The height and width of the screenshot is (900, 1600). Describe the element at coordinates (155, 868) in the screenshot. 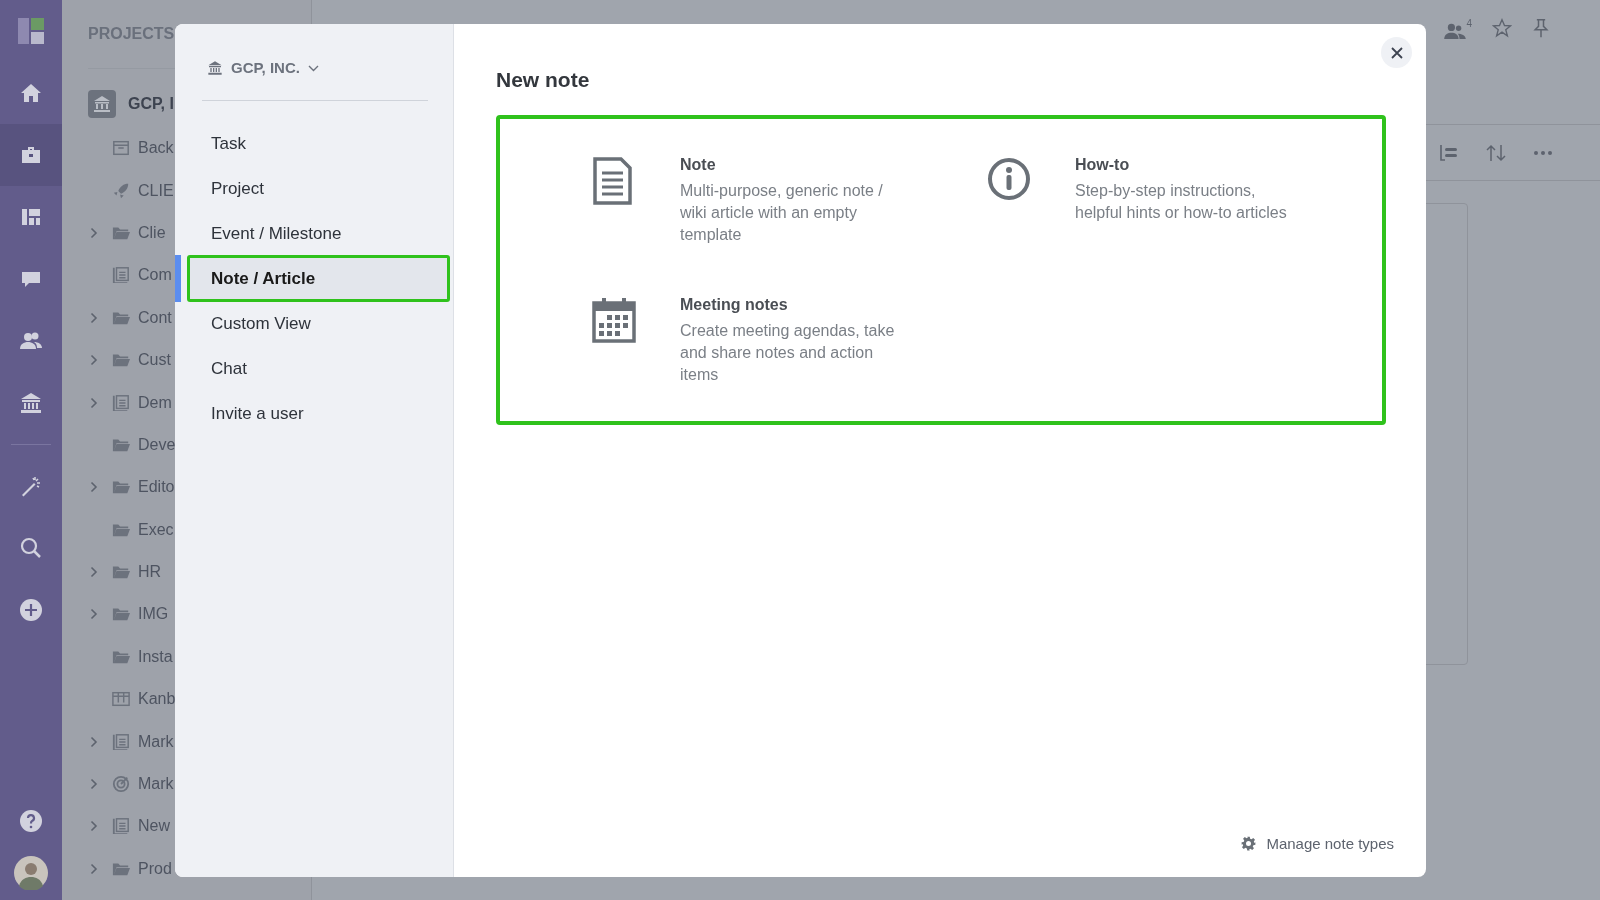

I see `tree-item: Prod` at that location.